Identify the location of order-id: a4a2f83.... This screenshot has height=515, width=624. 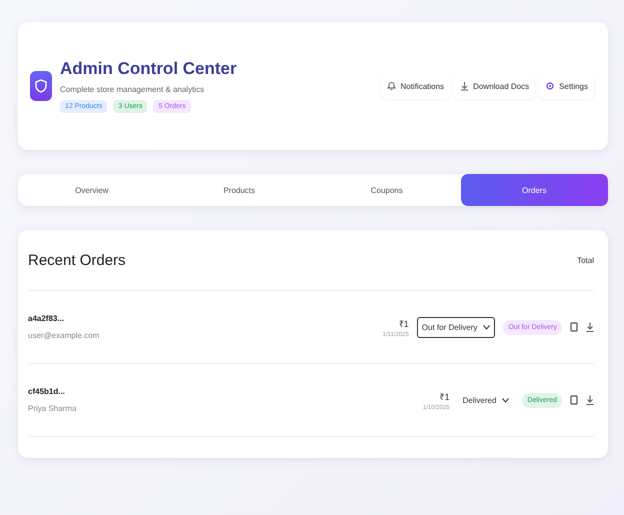
(47, 318).